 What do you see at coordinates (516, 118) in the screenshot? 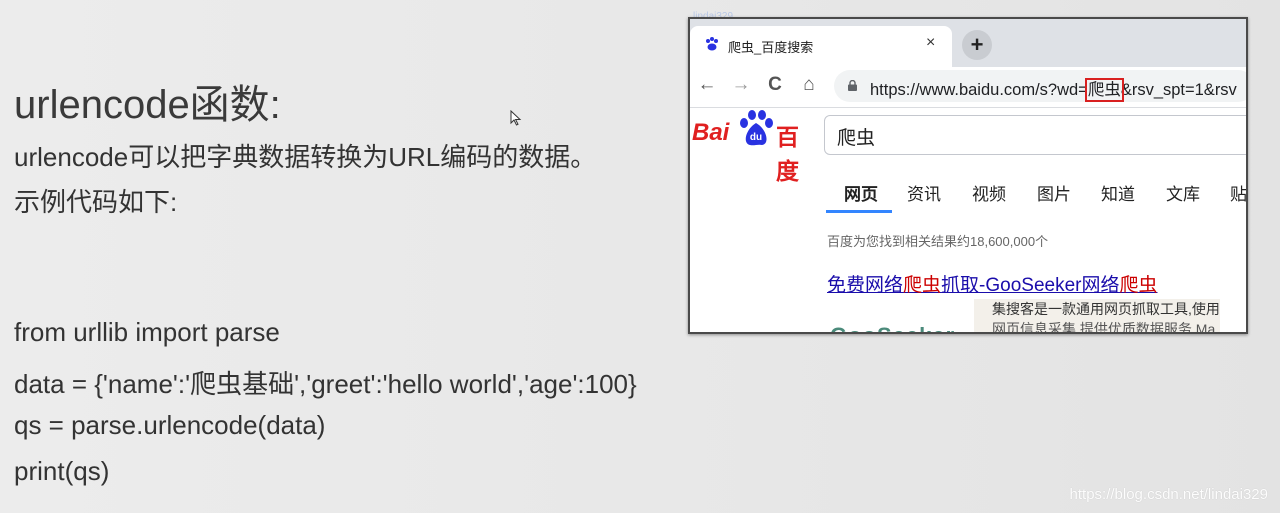
I see `mouse-cursor-icon` at bounding box center [516, 118].